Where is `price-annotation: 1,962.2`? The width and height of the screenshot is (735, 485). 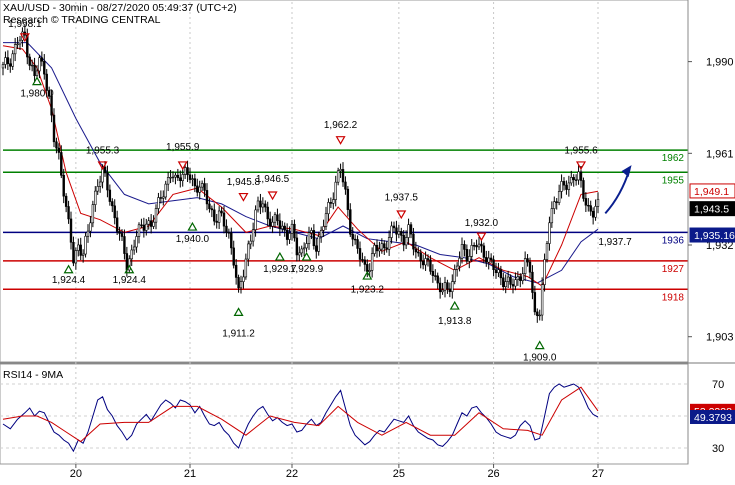 price-annotation: 1,962.2 is located at coordinates (341, 125).